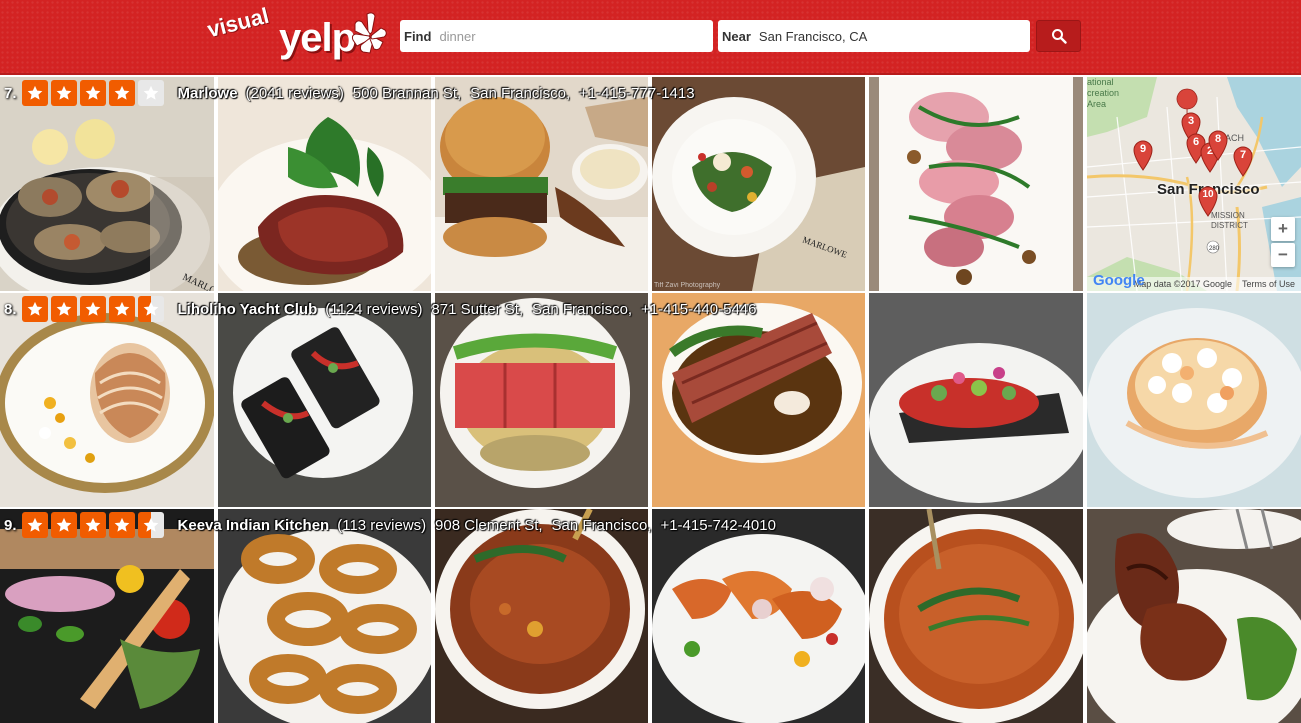 Image resolution: width=1301 pixels, height=723 pixels. What do you see at coordinates (477, 309) in the screenshot?
I see `business-address: 871 Sutter St,` at bounding box center [477, 309].